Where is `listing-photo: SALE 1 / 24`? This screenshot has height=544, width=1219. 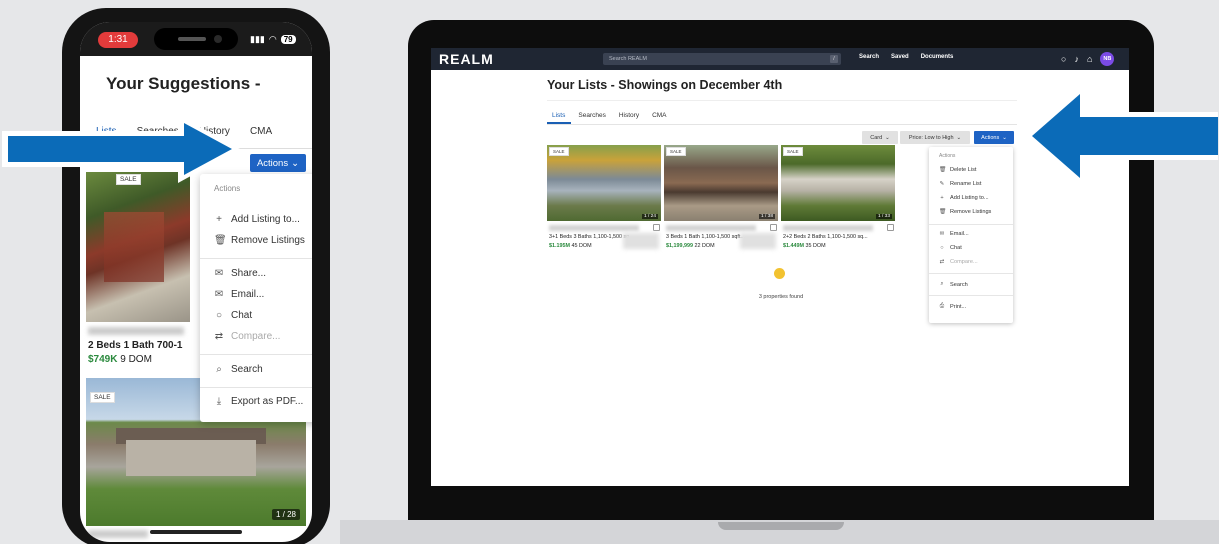 listing-photo: SALE 1 / 24 is located at coordinates (604, 183).